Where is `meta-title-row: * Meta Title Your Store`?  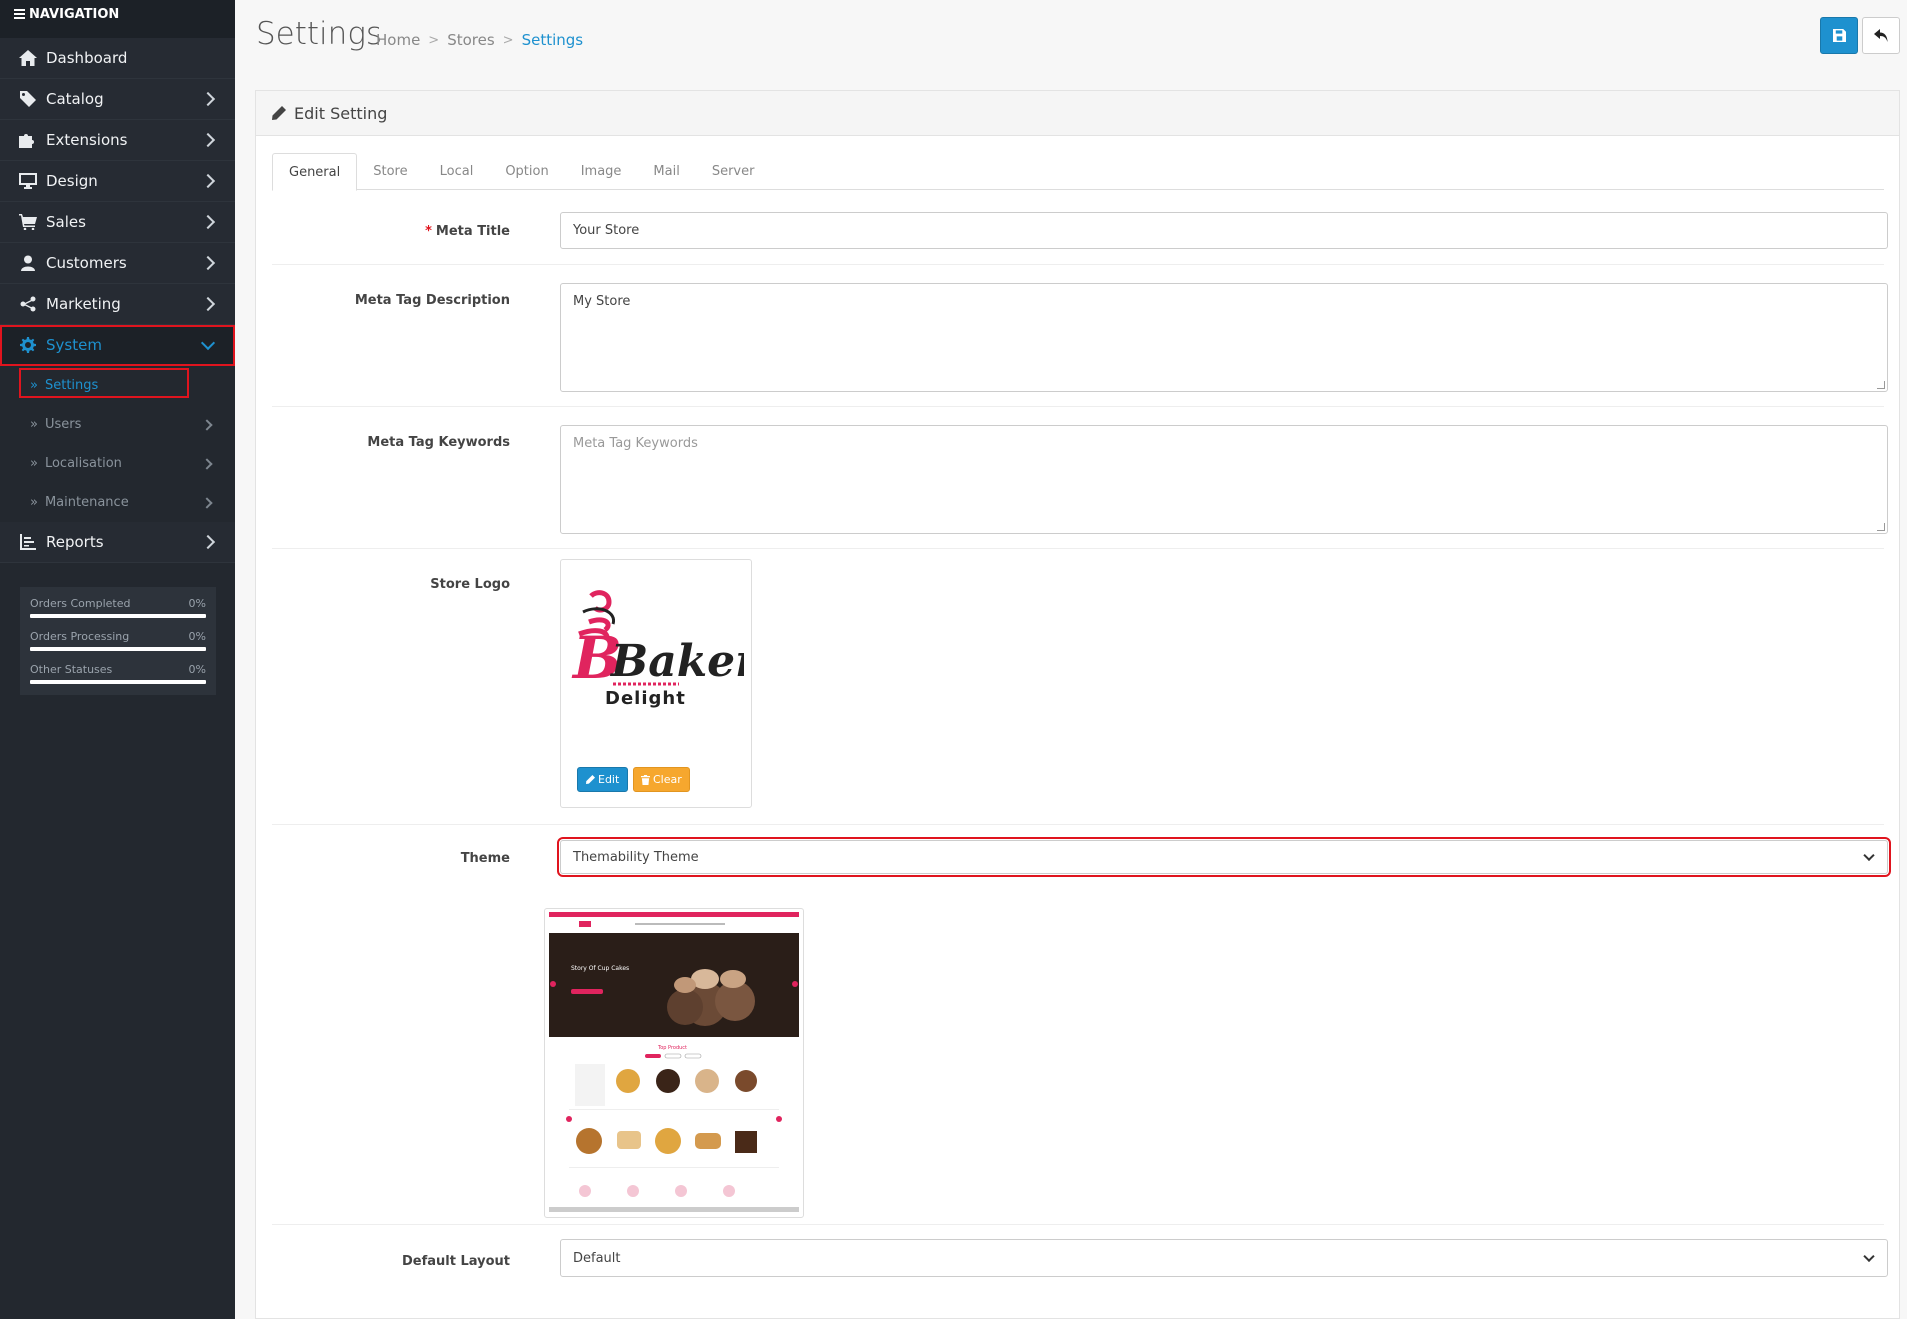 meta-title-row: * Meta Title Your Store is located at coordinates (1080, 232).